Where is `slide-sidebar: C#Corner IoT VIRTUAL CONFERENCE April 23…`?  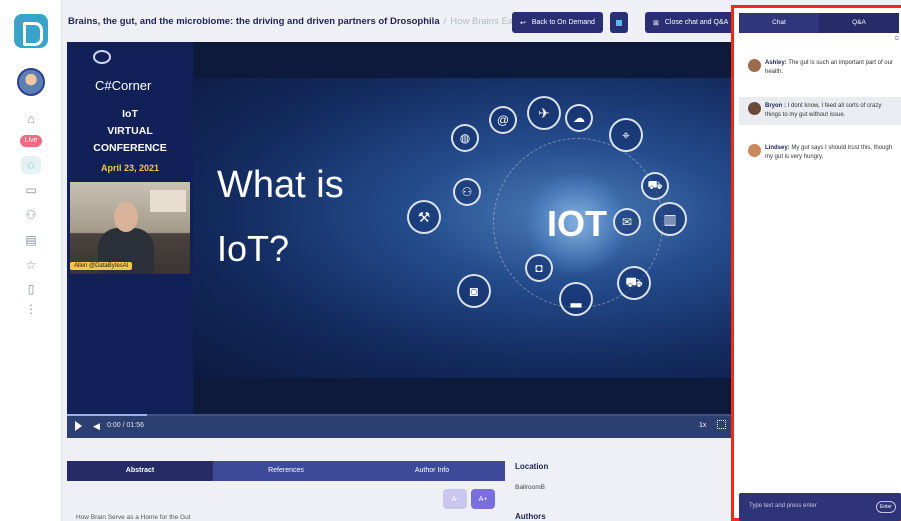
slide-sidebar: C#Corner IoT VIRTUAL CONFERENCE April 23… is located at coordinates (130, 228).